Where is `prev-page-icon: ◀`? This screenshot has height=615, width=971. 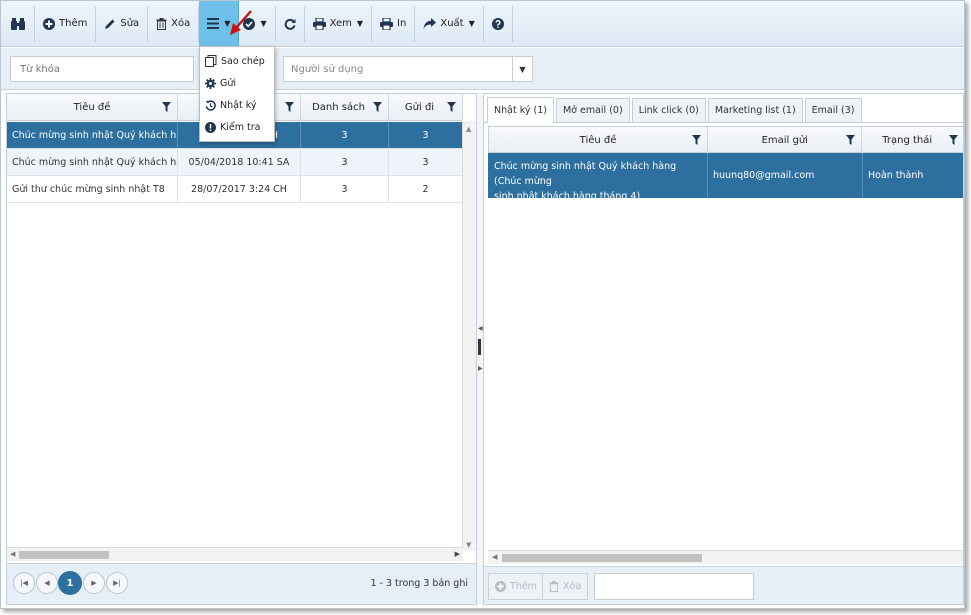
prev-page-icon: ◀ is located at coordinates (47, 583).